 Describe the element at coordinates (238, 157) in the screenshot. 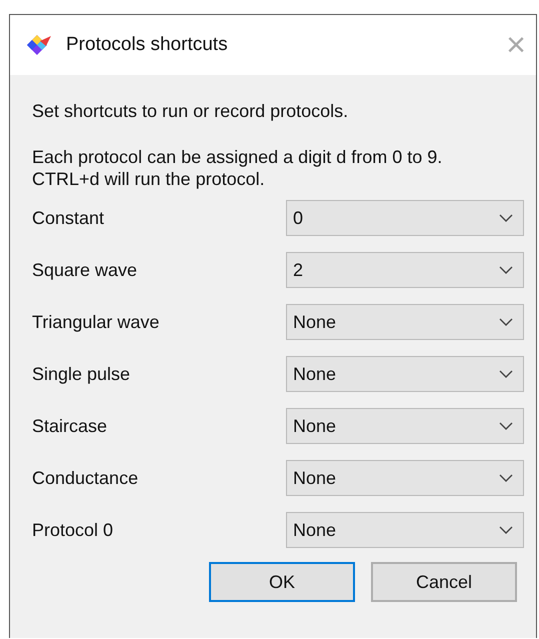

I see `help-text: Each protocol can be assigned a digit d from 0 to 9.` at that location.